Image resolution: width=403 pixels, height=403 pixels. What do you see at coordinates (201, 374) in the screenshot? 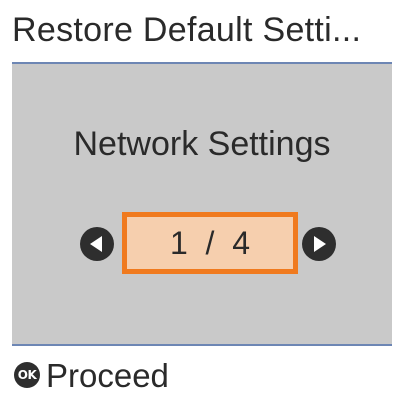
I see `footer-bar: OK Proceed` at bounding box center [201, 374].